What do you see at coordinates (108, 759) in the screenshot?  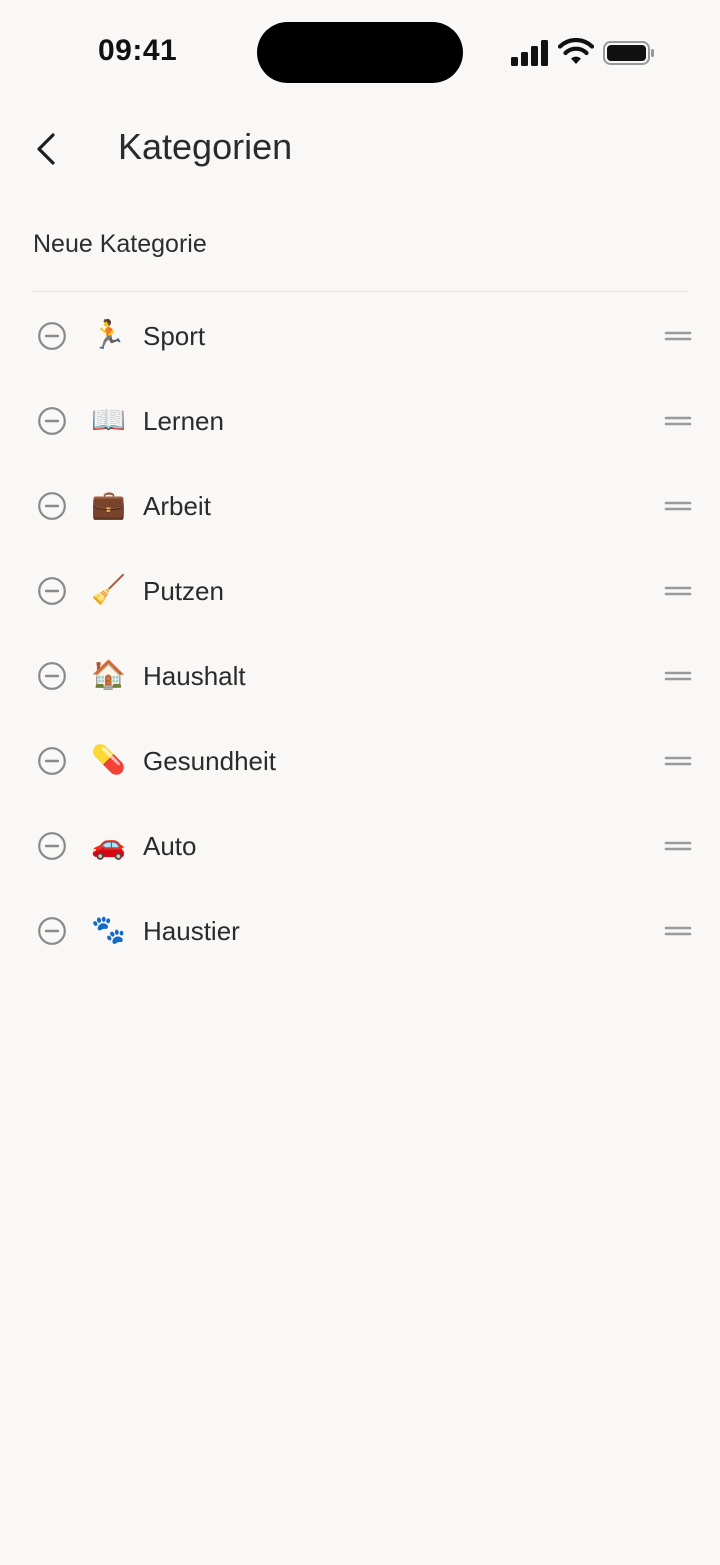 I see `category-emoji-icon: 💊` at bounding box center [108, 759].